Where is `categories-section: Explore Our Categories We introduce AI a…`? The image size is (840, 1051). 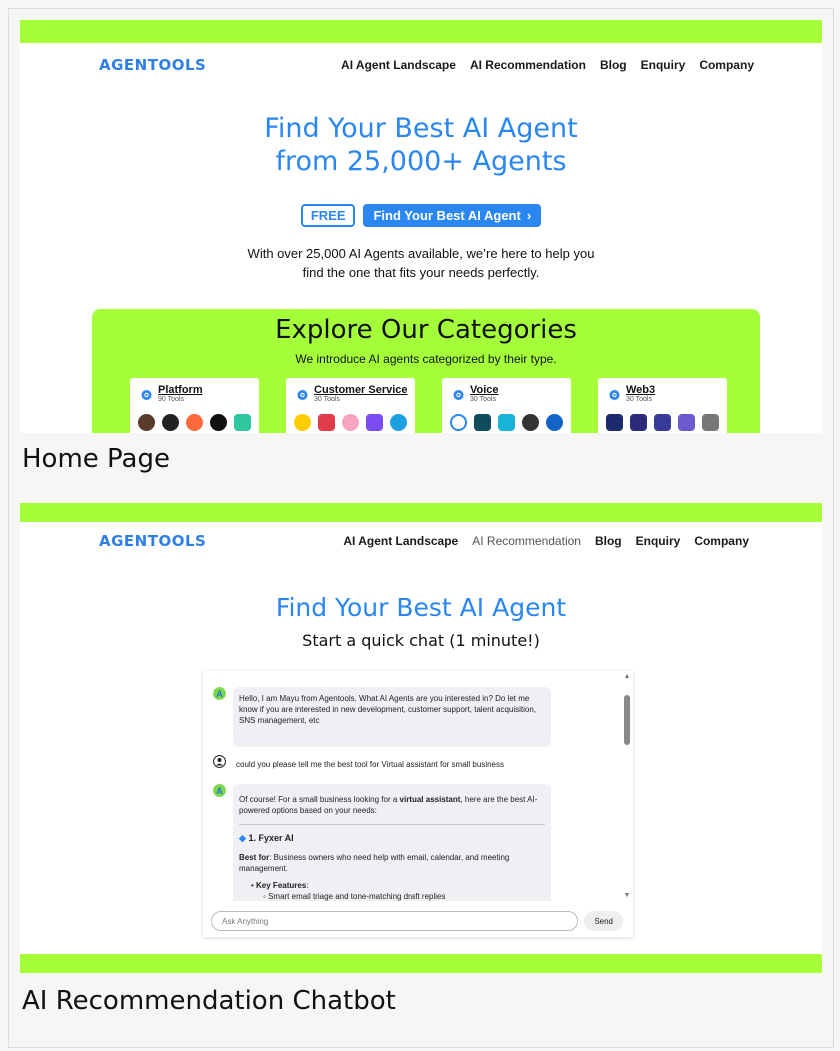
categories-section: Explore Our Categories We introduce AI a… is located at coordinates (426, 371).